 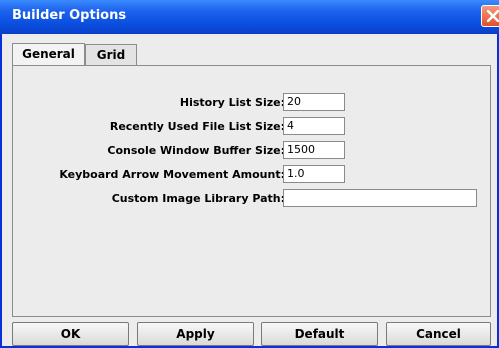 I want to click on close-button, so click(x=490, y=16).